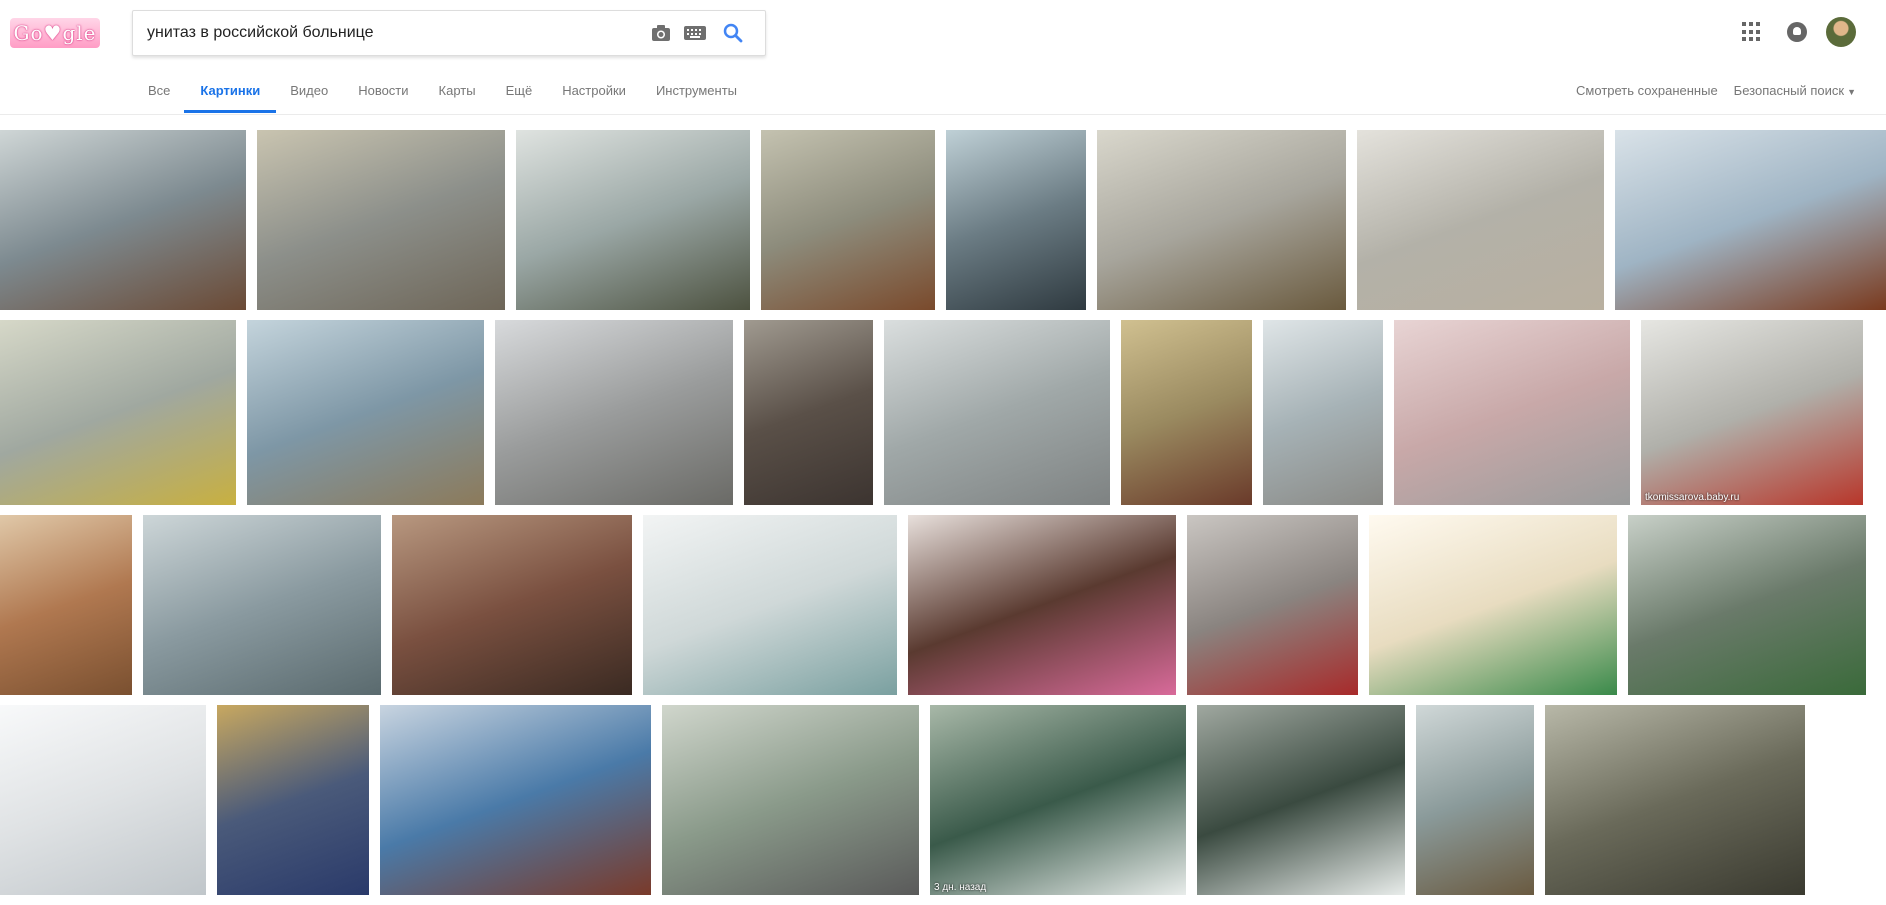  I want to click on image-result: 3 дн. назад, so click(1058, 800).